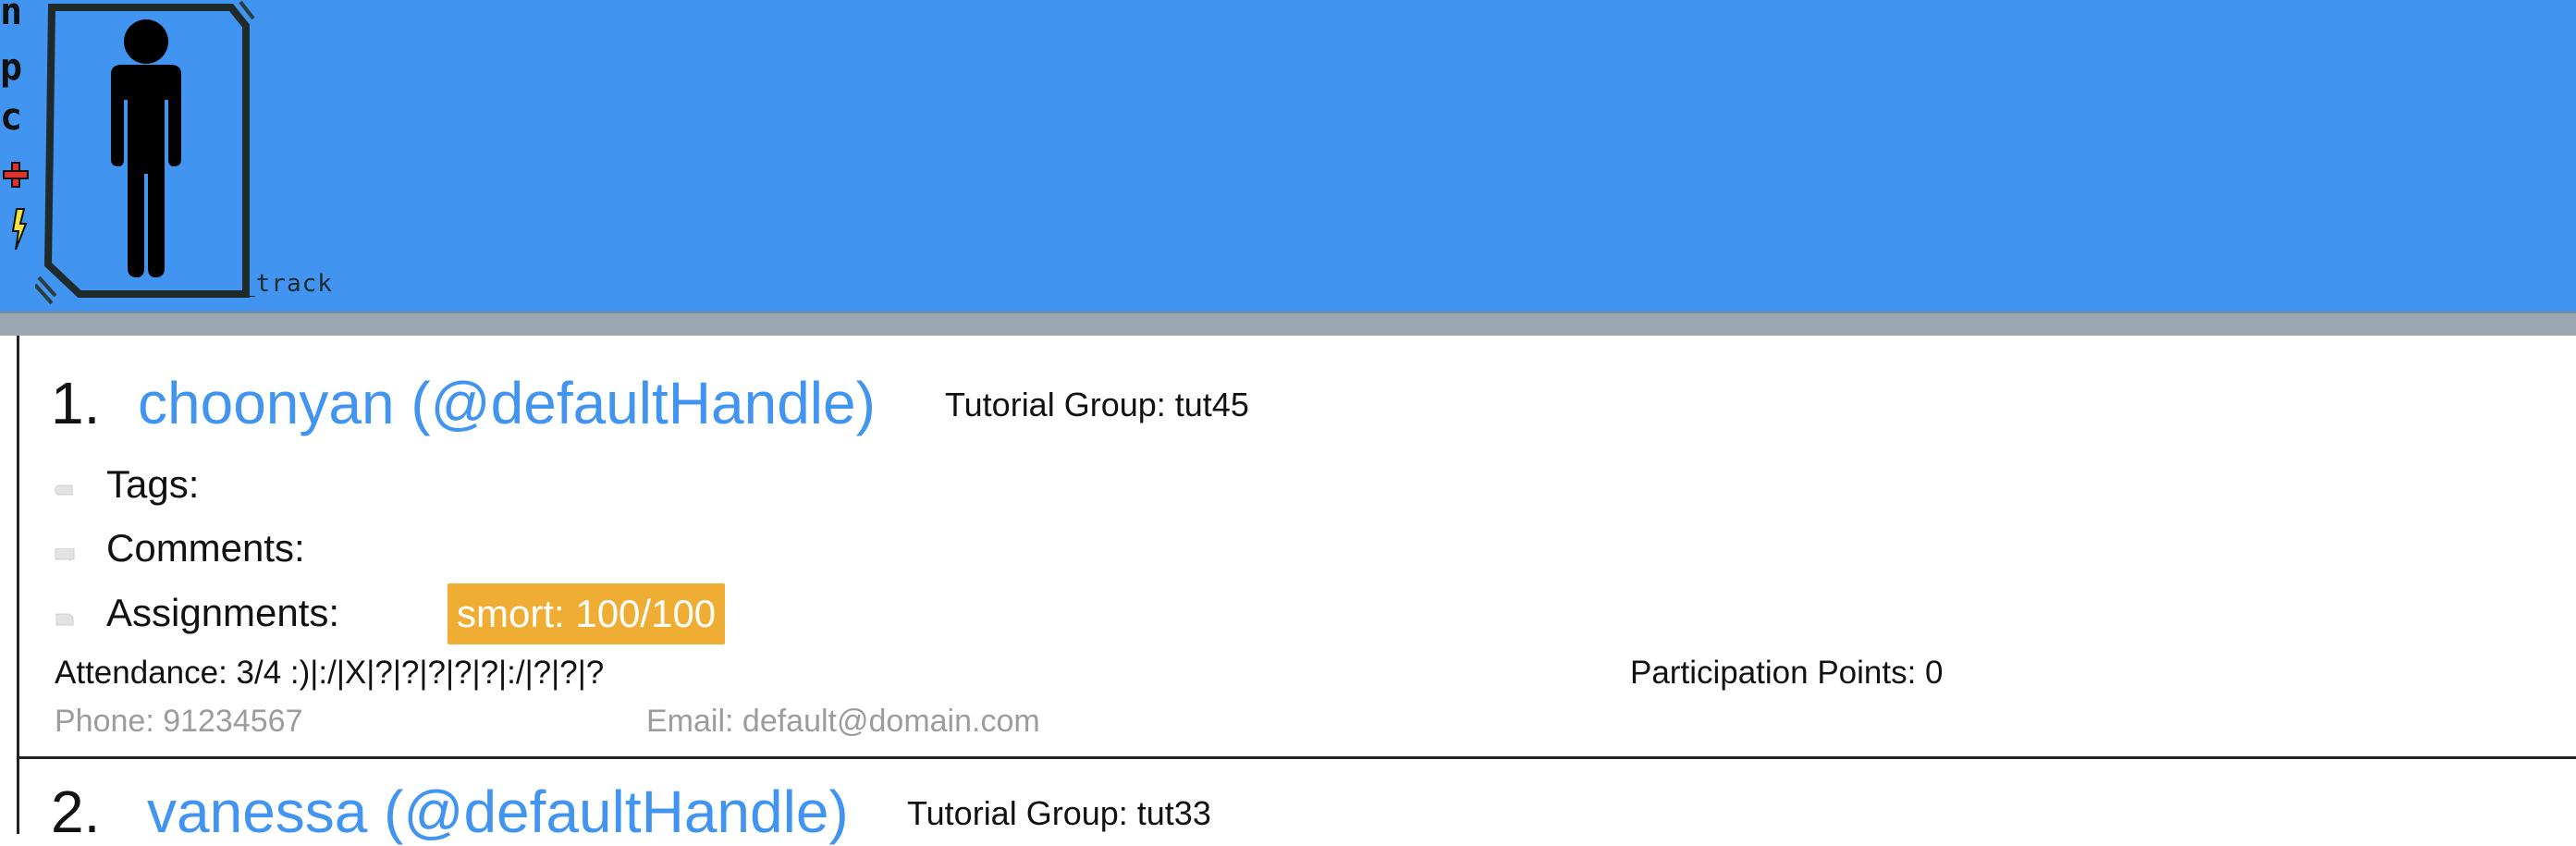 This screenshot has width=2576, height=846. Describe the element at coordinates (1288, 324) in the screenshot. I see `header-divider` at that location.